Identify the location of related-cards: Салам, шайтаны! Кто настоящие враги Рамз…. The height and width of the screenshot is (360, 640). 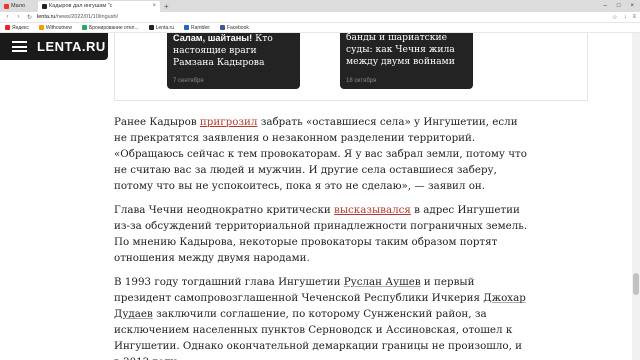
(351, 67).